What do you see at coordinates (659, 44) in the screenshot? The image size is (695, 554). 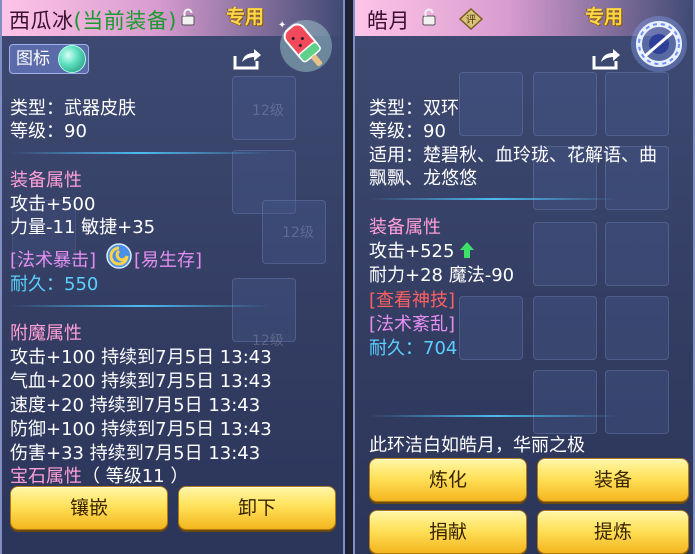 I see `moon-ring-icon` at bounding box center [659, 44].